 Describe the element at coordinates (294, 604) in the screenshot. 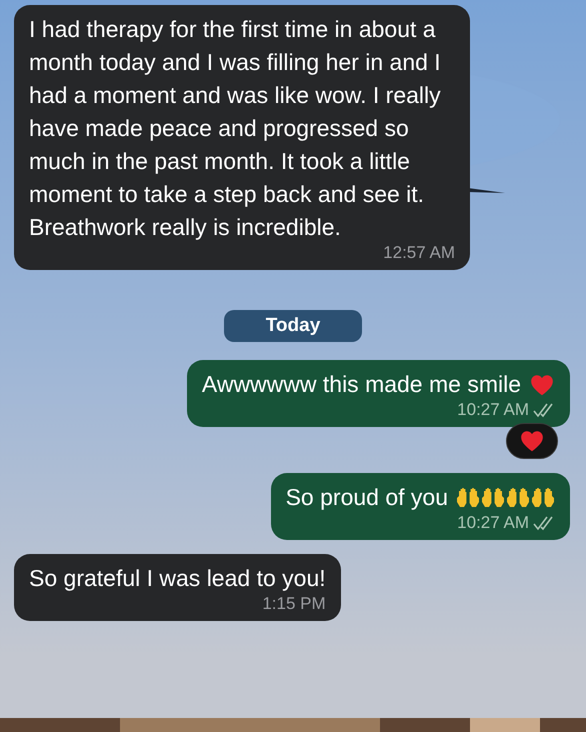

I see `message-time: 1:15 PM` at that location.